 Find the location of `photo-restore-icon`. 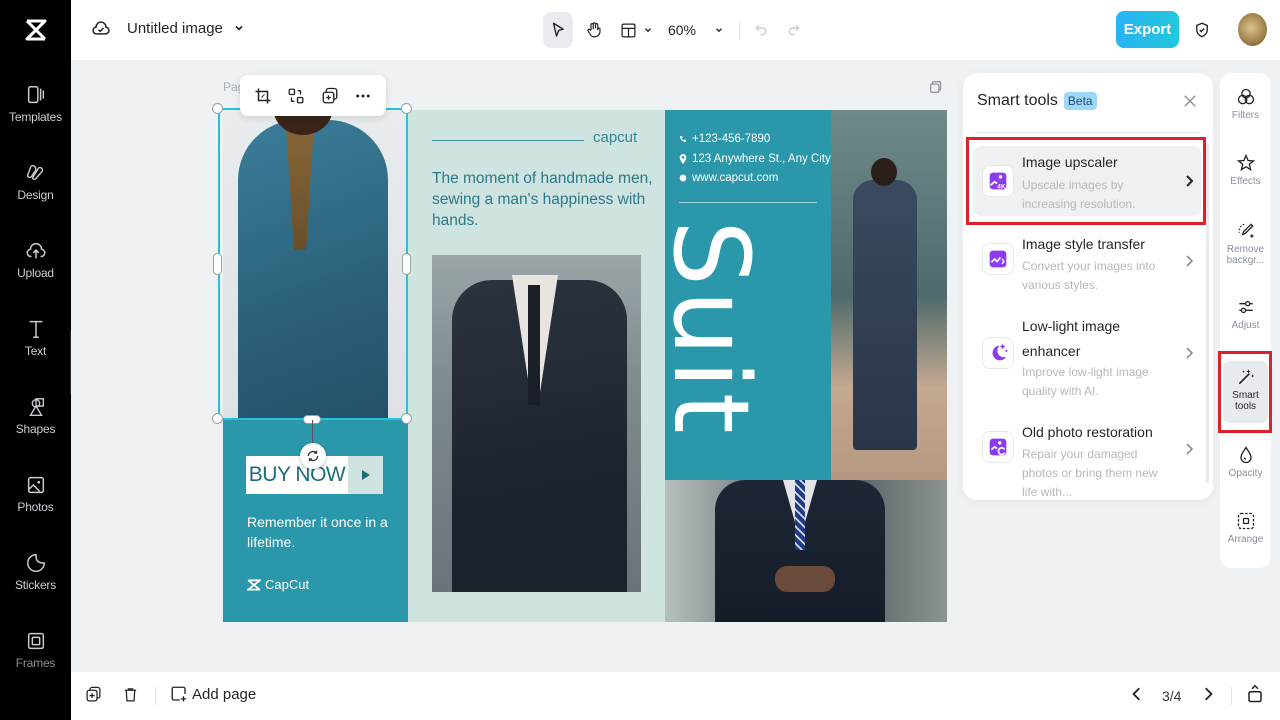

photo-restore-icon is located at coordinates (998, 447).